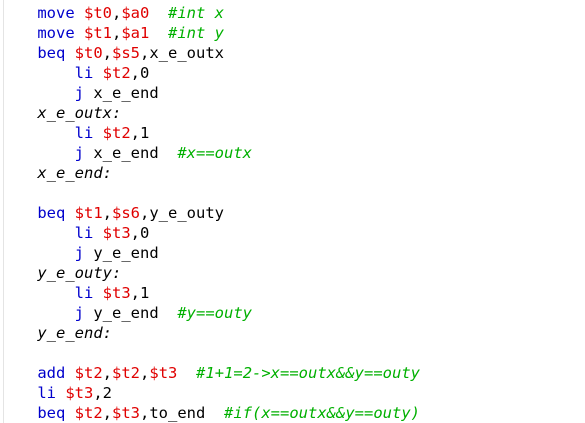  Describe the element at coordinates (292, 173) in the screenshot. I see `code-line: x_e_end:` at that location.